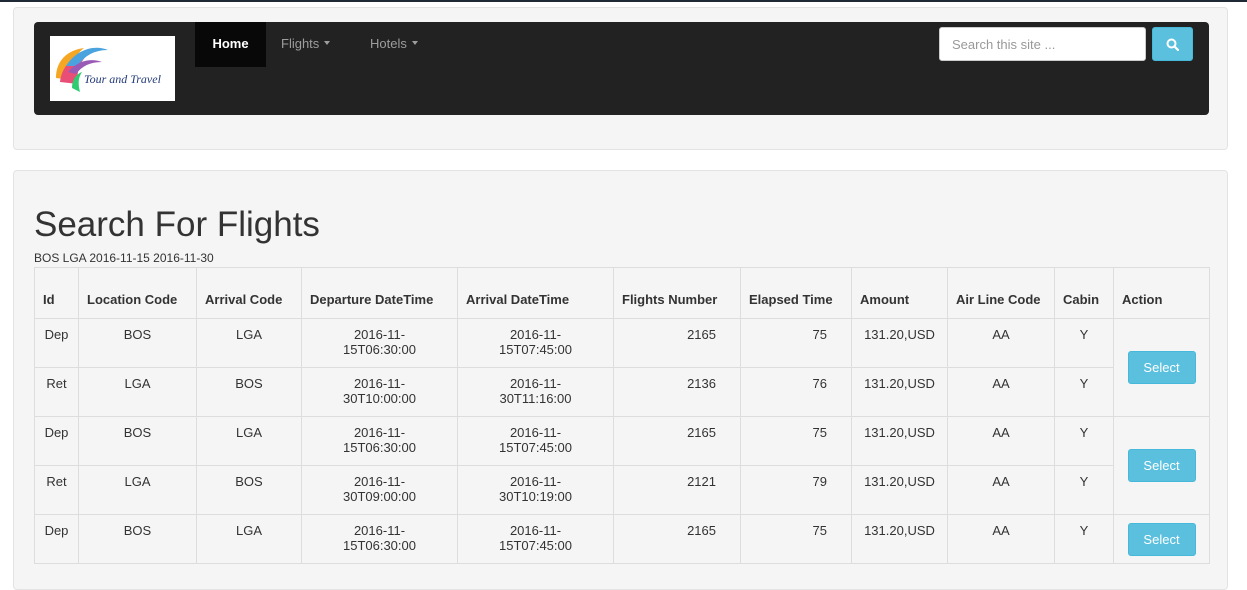  I want to click on col-header-elapsed-time: Elapsed Time, so click(796, 293).